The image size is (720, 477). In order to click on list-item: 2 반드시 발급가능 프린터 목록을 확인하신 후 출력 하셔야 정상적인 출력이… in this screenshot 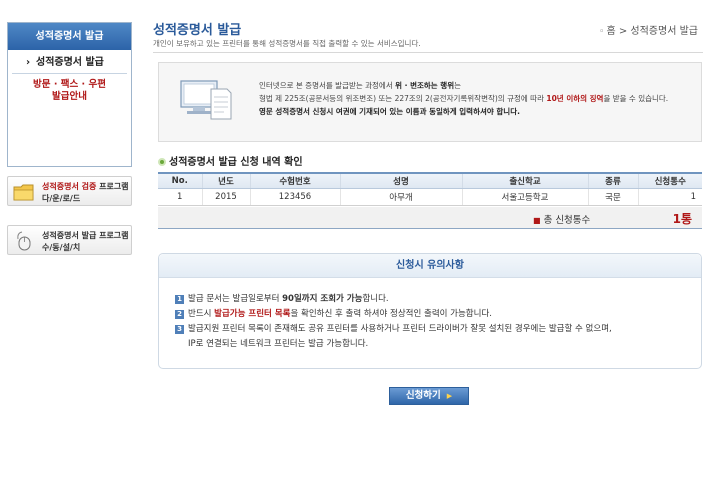, I will do `click(393, 314)`.